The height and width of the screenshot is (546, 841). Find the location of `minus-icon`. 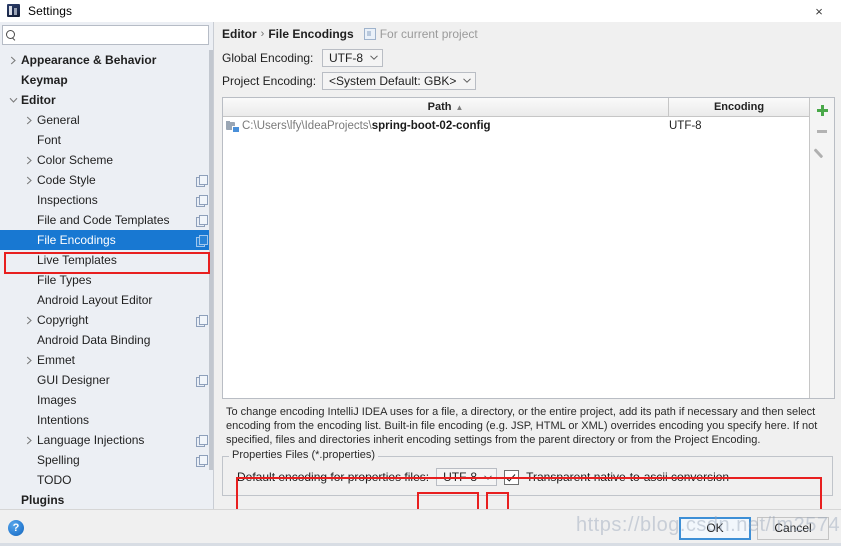

minus-icon is located at coordinates (822, 131).